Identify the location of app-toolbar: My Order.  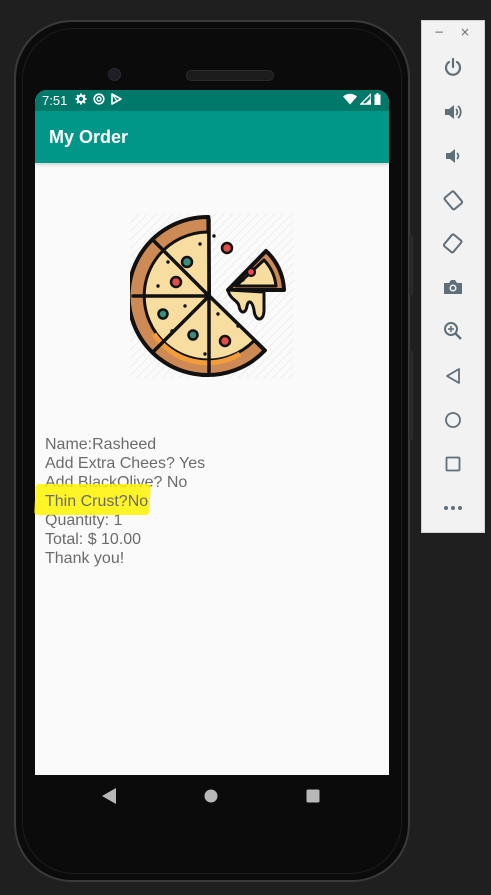
(212, 137).